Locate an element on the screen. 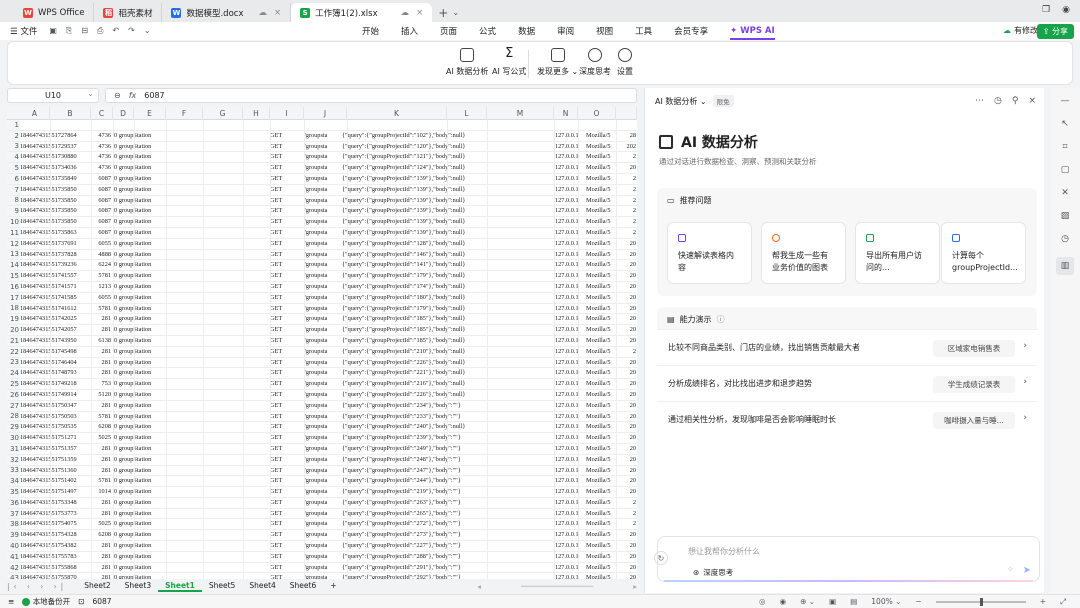 The image size is (1080, 608). reading-mode-icon: ◉ is located at coordinates (783, 601).